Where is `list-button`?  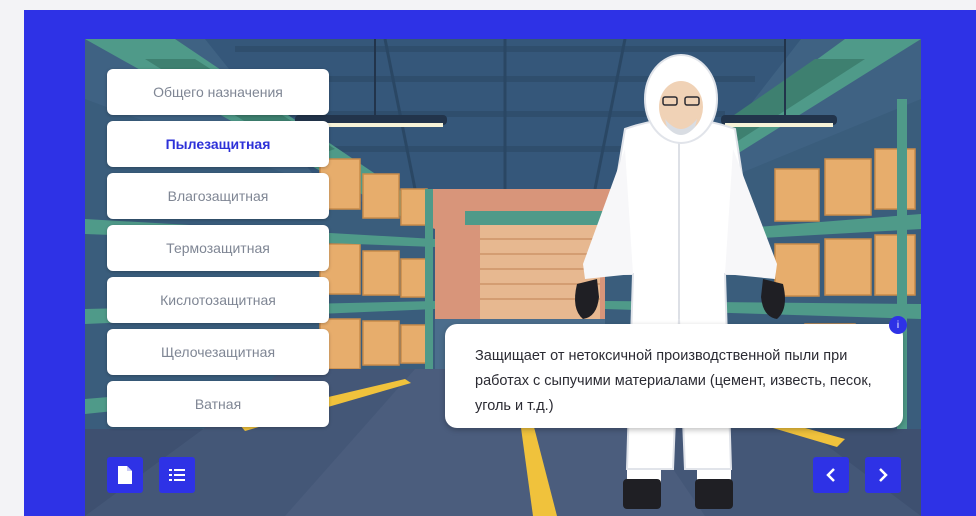 list-button is located at coordinates (177, 475).